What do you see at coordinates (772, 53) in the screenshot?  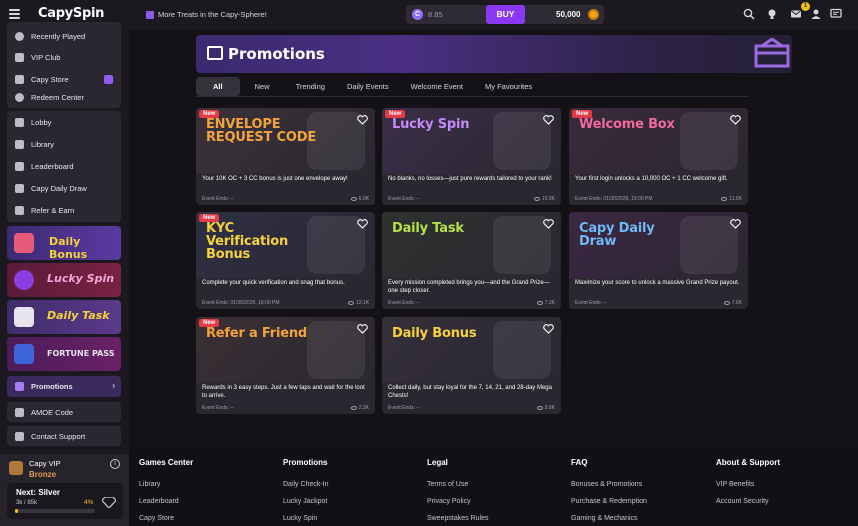 I see `gift-illustration-icon` at bounding box center [772, 53].